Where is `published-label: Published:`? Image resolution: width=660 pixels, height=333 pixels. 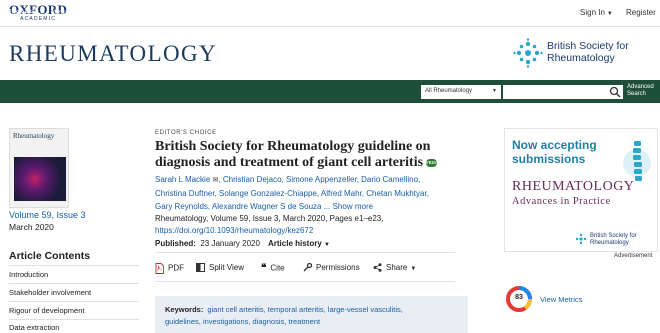 published-label: Published: is located at coordinates (175, 243).